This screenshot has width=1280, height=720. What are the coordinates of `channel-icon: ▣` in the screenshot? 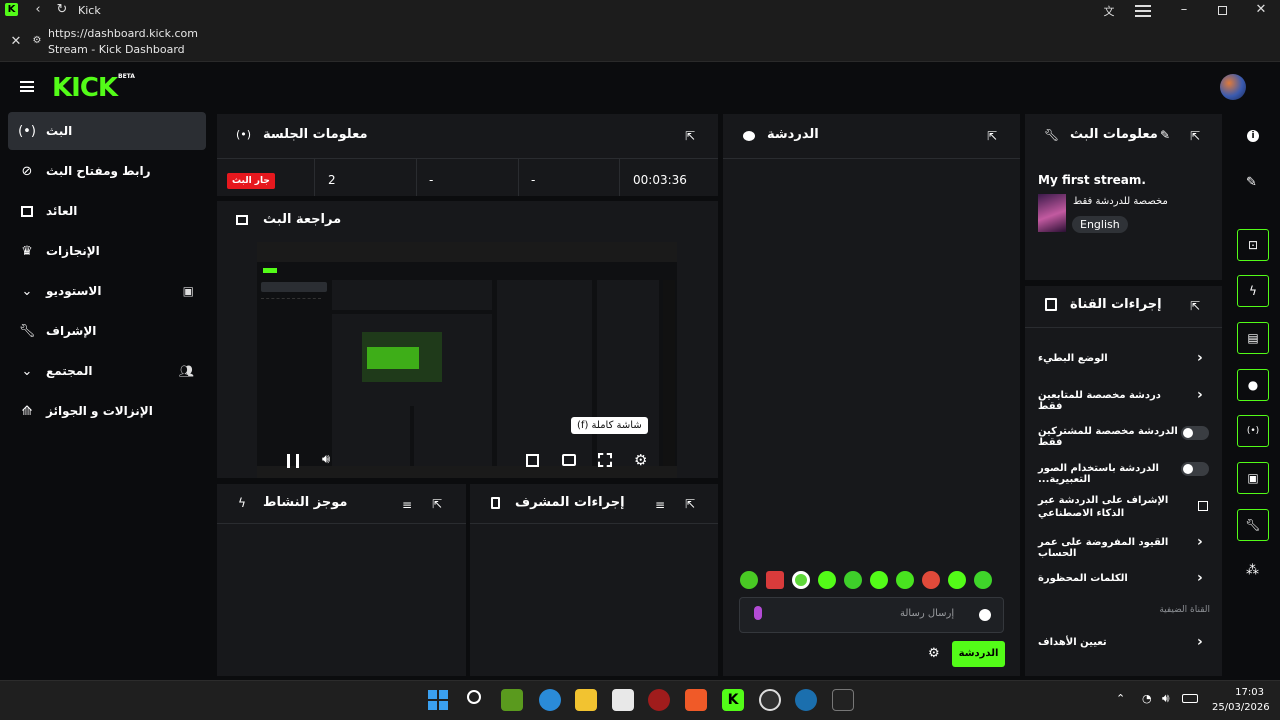 It's located at (1253, 478).